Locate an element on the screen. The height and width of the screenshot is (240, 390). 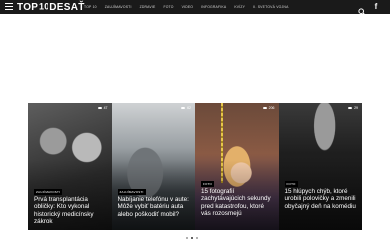
view-count: 29 is located at coordinates (353, 108).